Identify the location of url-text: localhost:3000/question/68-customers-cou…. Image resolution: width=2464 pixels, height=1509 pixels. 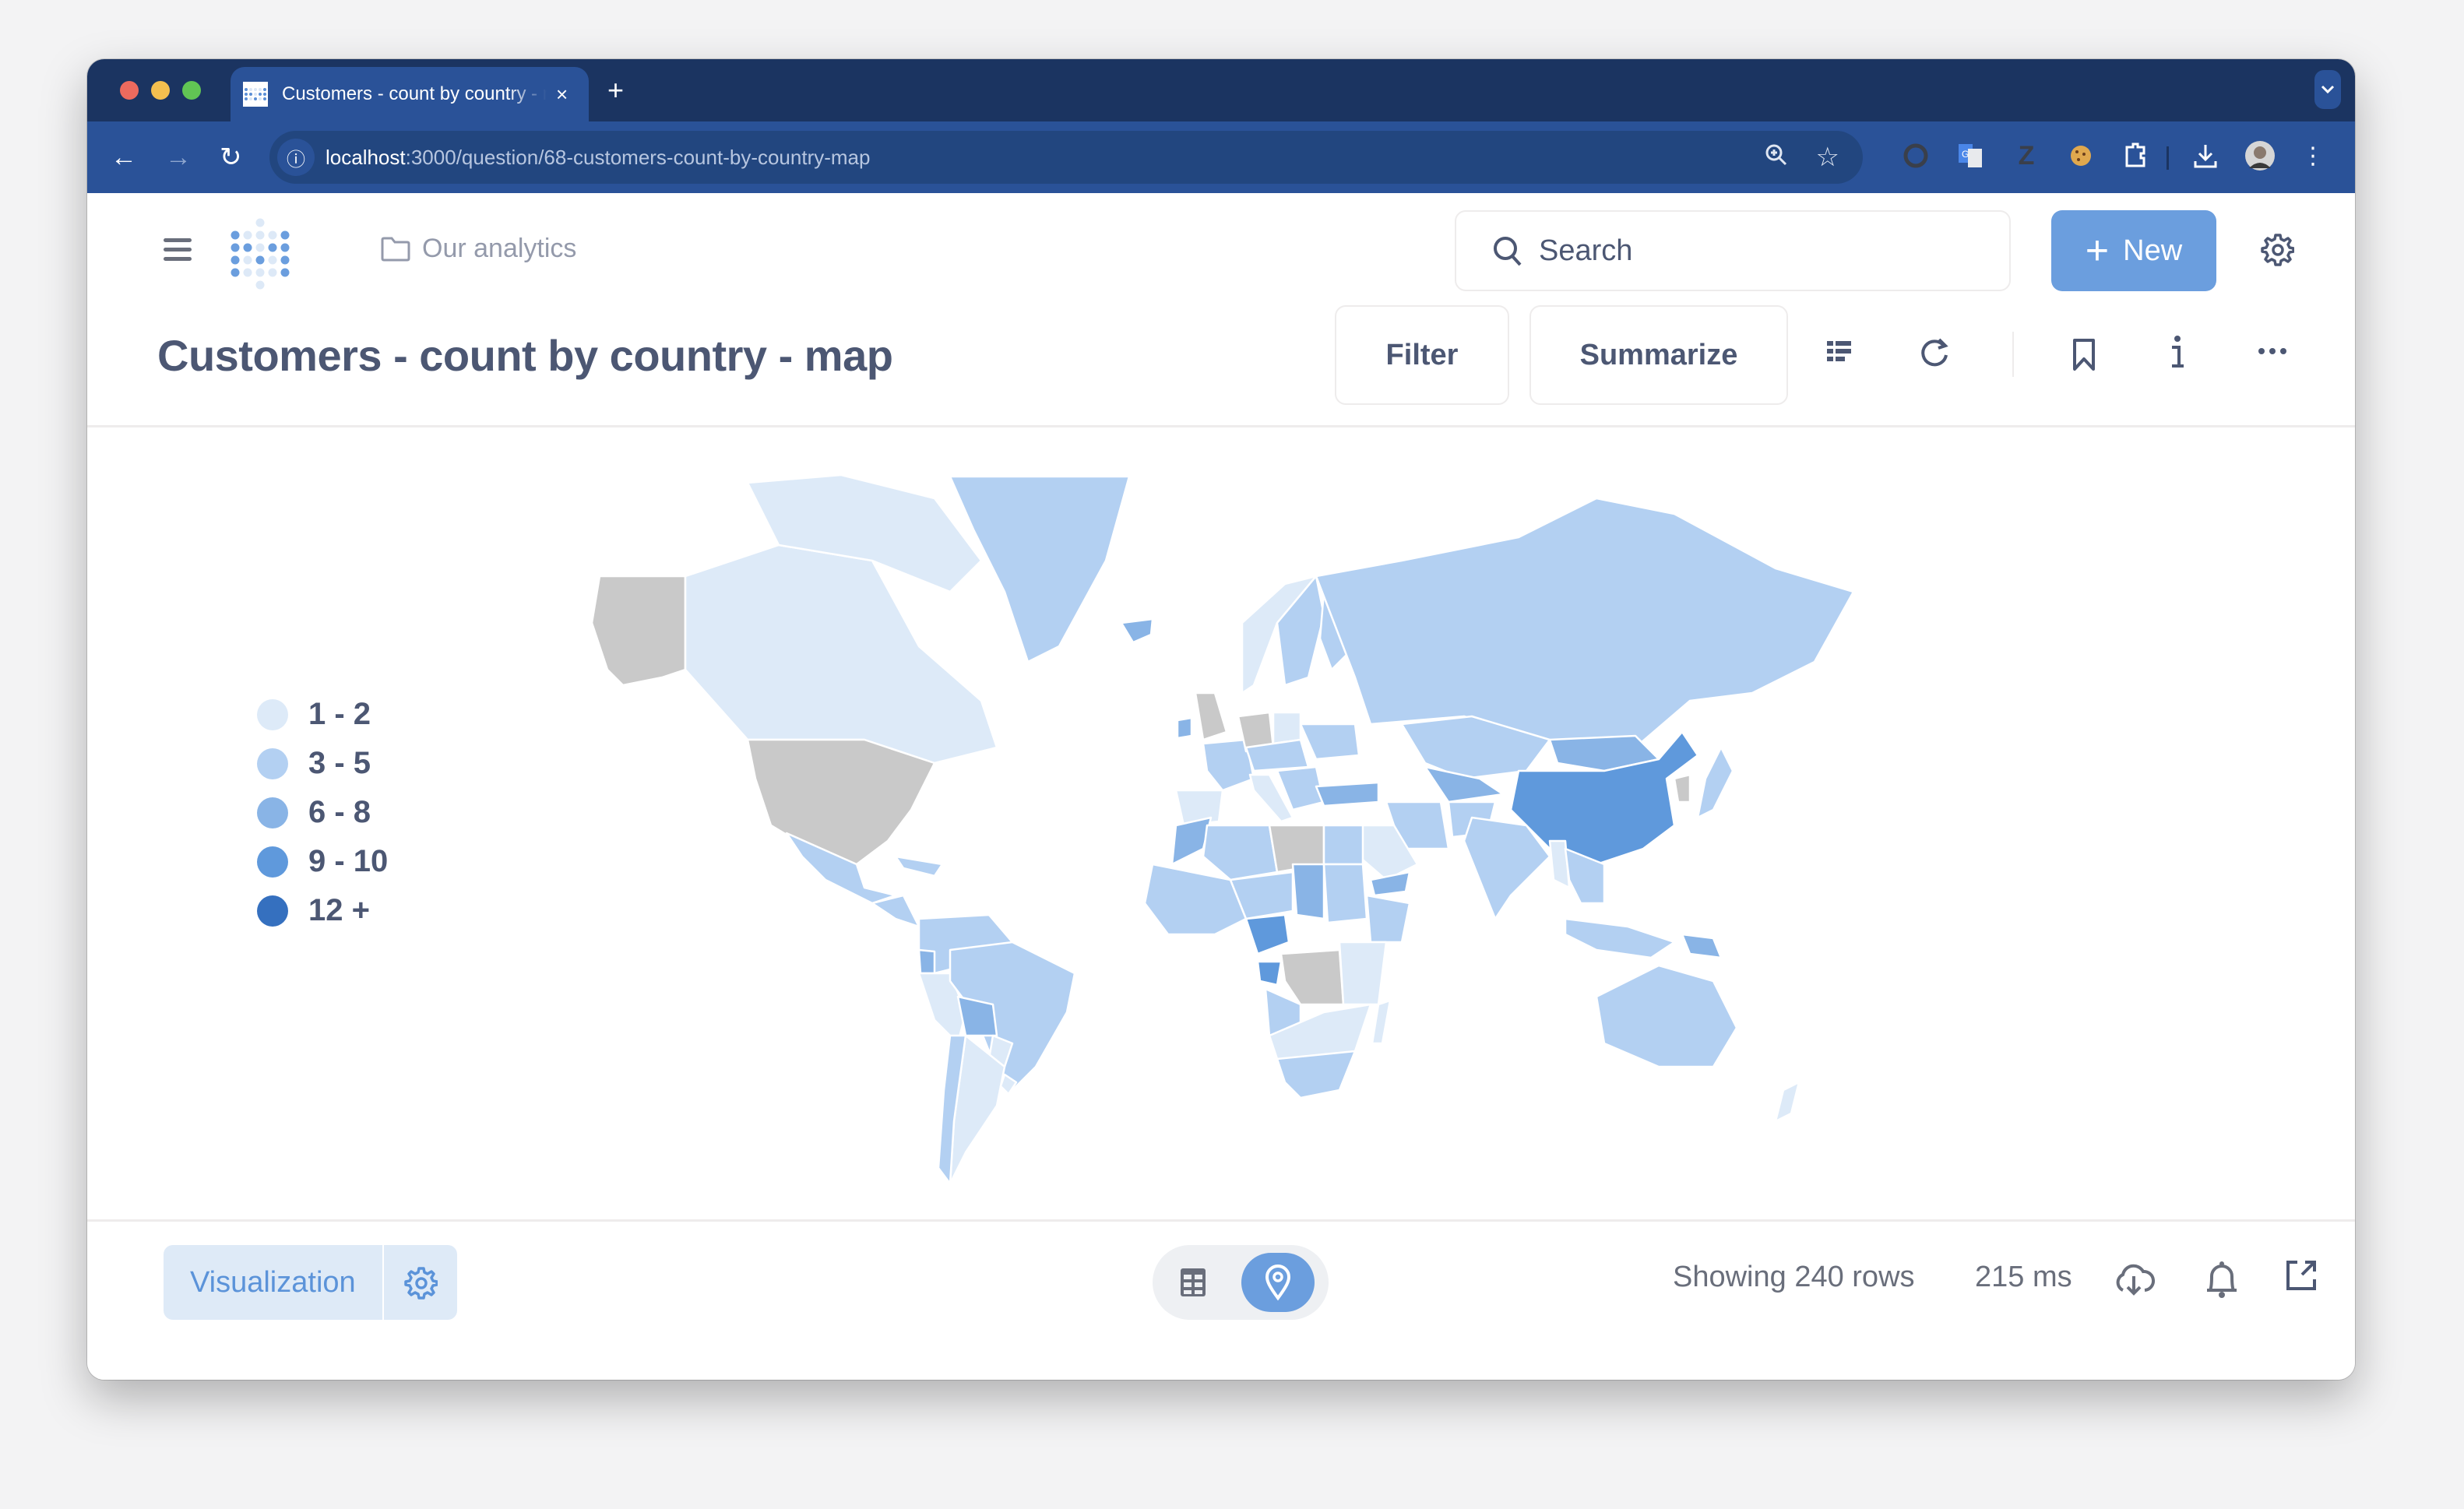
(598, 158).